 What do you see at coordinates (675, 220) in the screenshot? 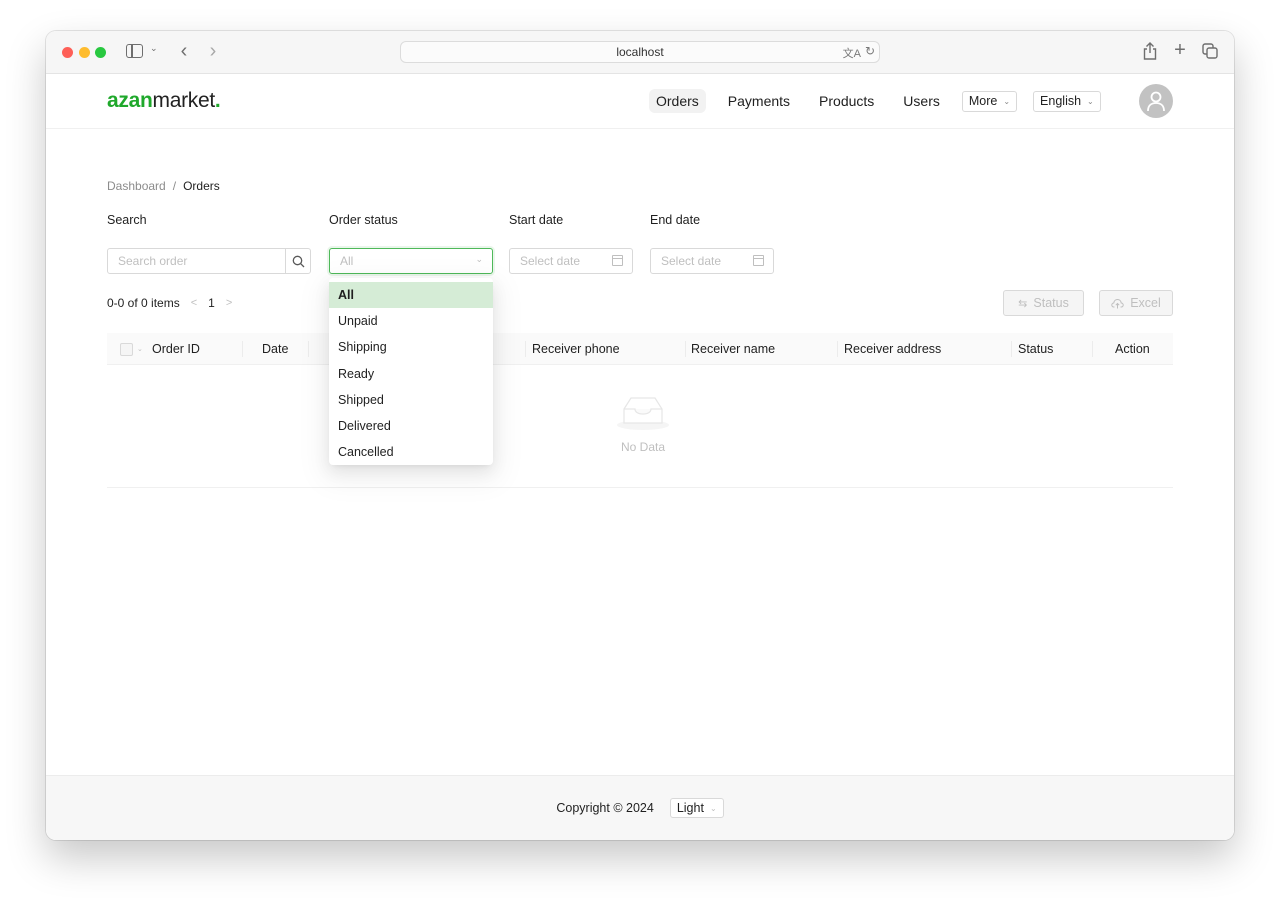
I see `end-date-label: End date` at bounding box center [675, 220].